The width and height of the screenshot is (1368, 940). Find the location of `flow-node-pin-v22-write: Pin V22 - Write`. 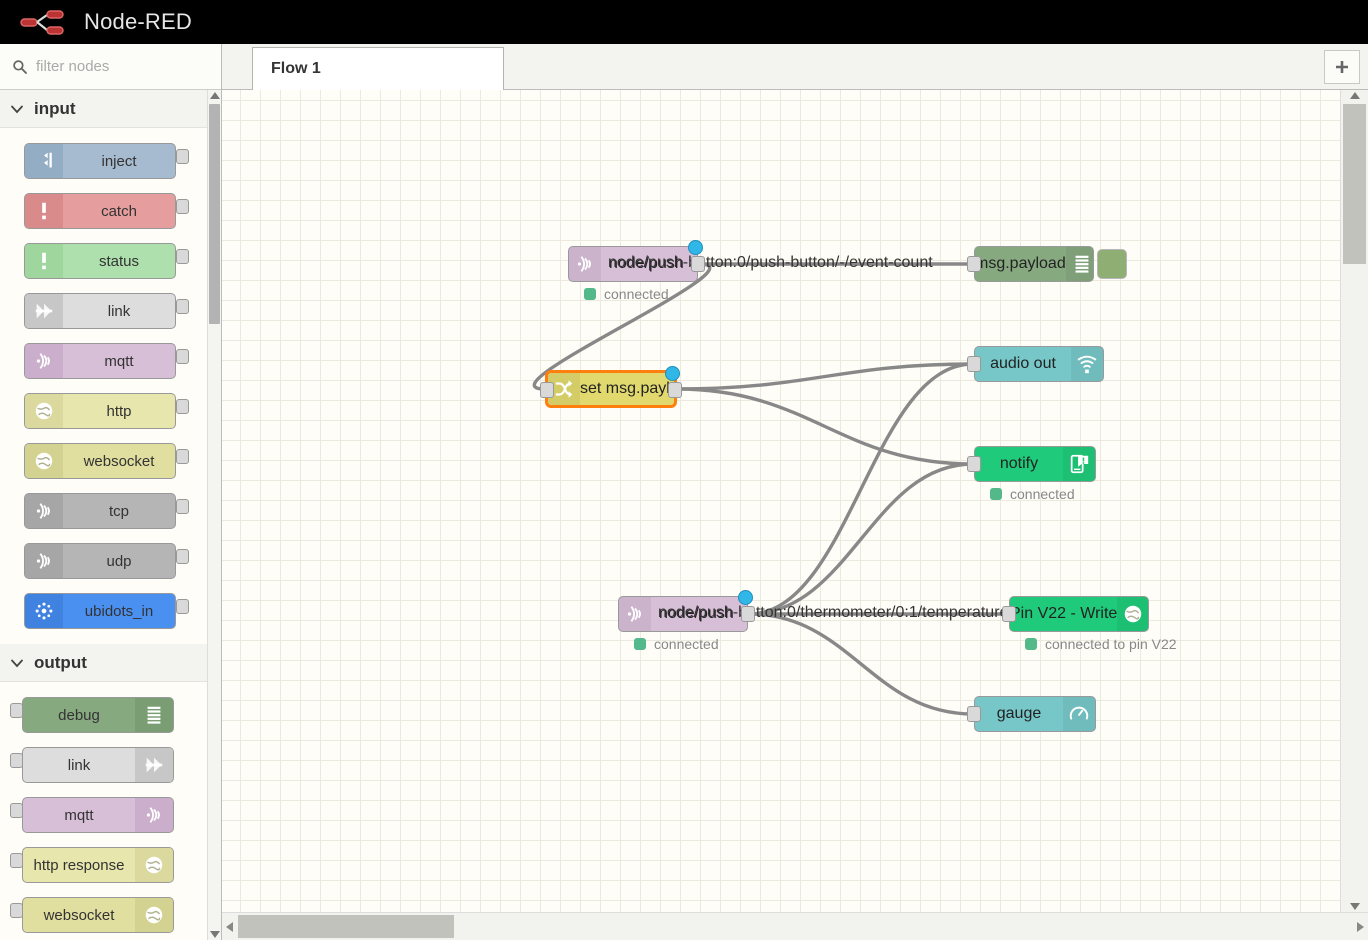

flow-node-pin-v22-write: Pin V22 - Write is located at coordinates (1075, 614).